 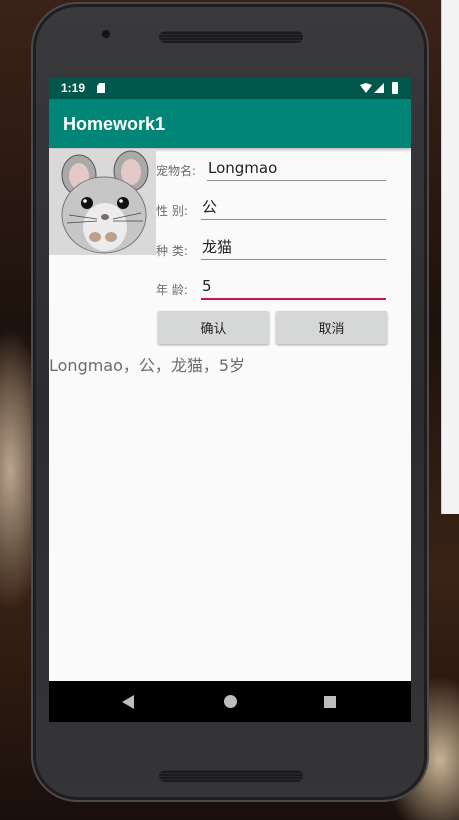 I want to click on back-icon, so click(x=128, y=702).